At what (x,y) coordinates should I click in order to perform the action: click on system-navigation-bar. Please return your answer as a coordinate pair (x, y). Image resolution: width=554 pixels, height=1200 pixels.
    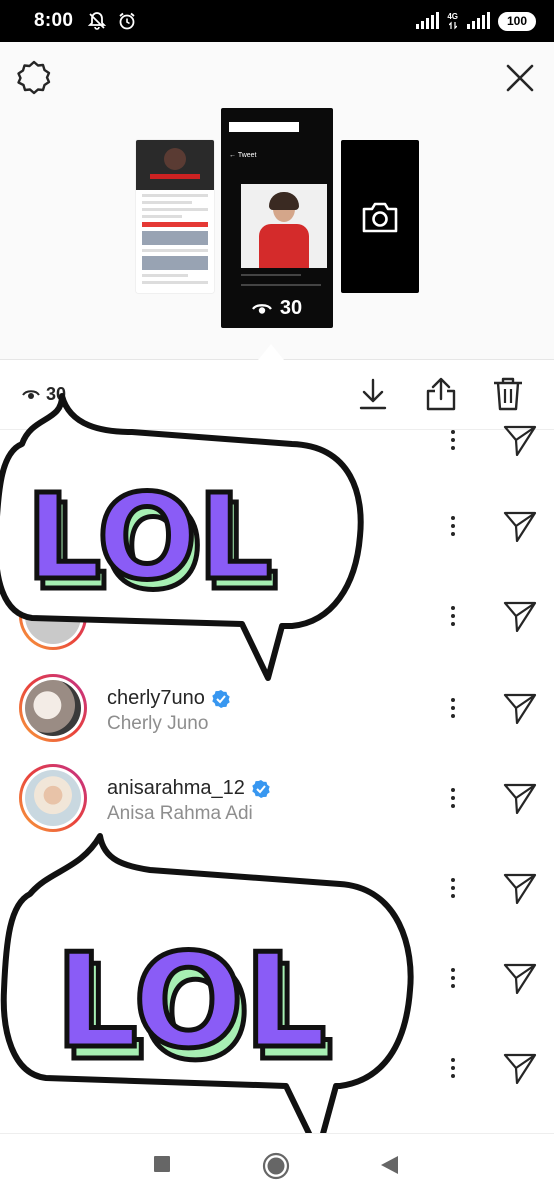
    Looking at the image, I should click on (277, 1166).